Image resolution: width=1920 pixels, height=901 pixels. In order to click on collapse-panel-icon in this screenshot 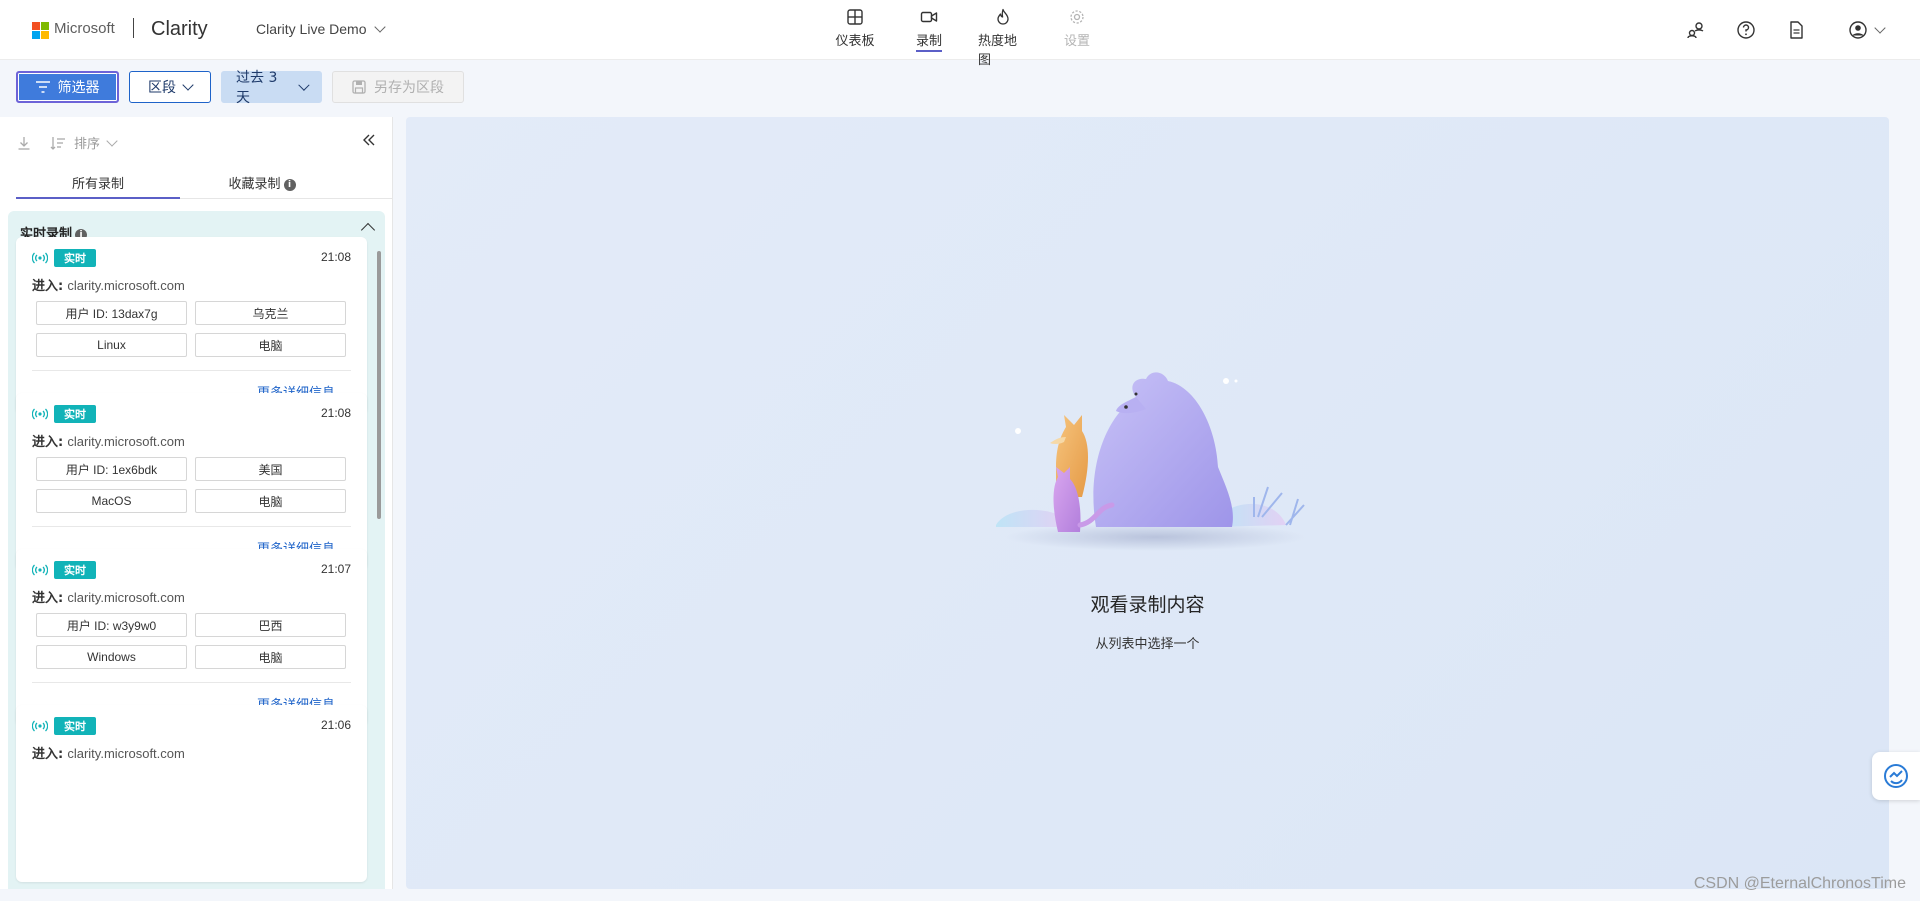, I will do `click(369, 140)`.